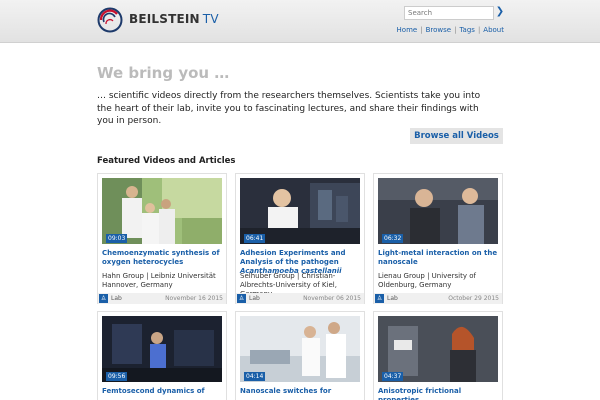  What do you see at coordinates (300, 21) in the screenshot?
I see `site-header: BEILSTEINTV ❯ Home|Browse|Tags|About` at bounding box center [300, 21].